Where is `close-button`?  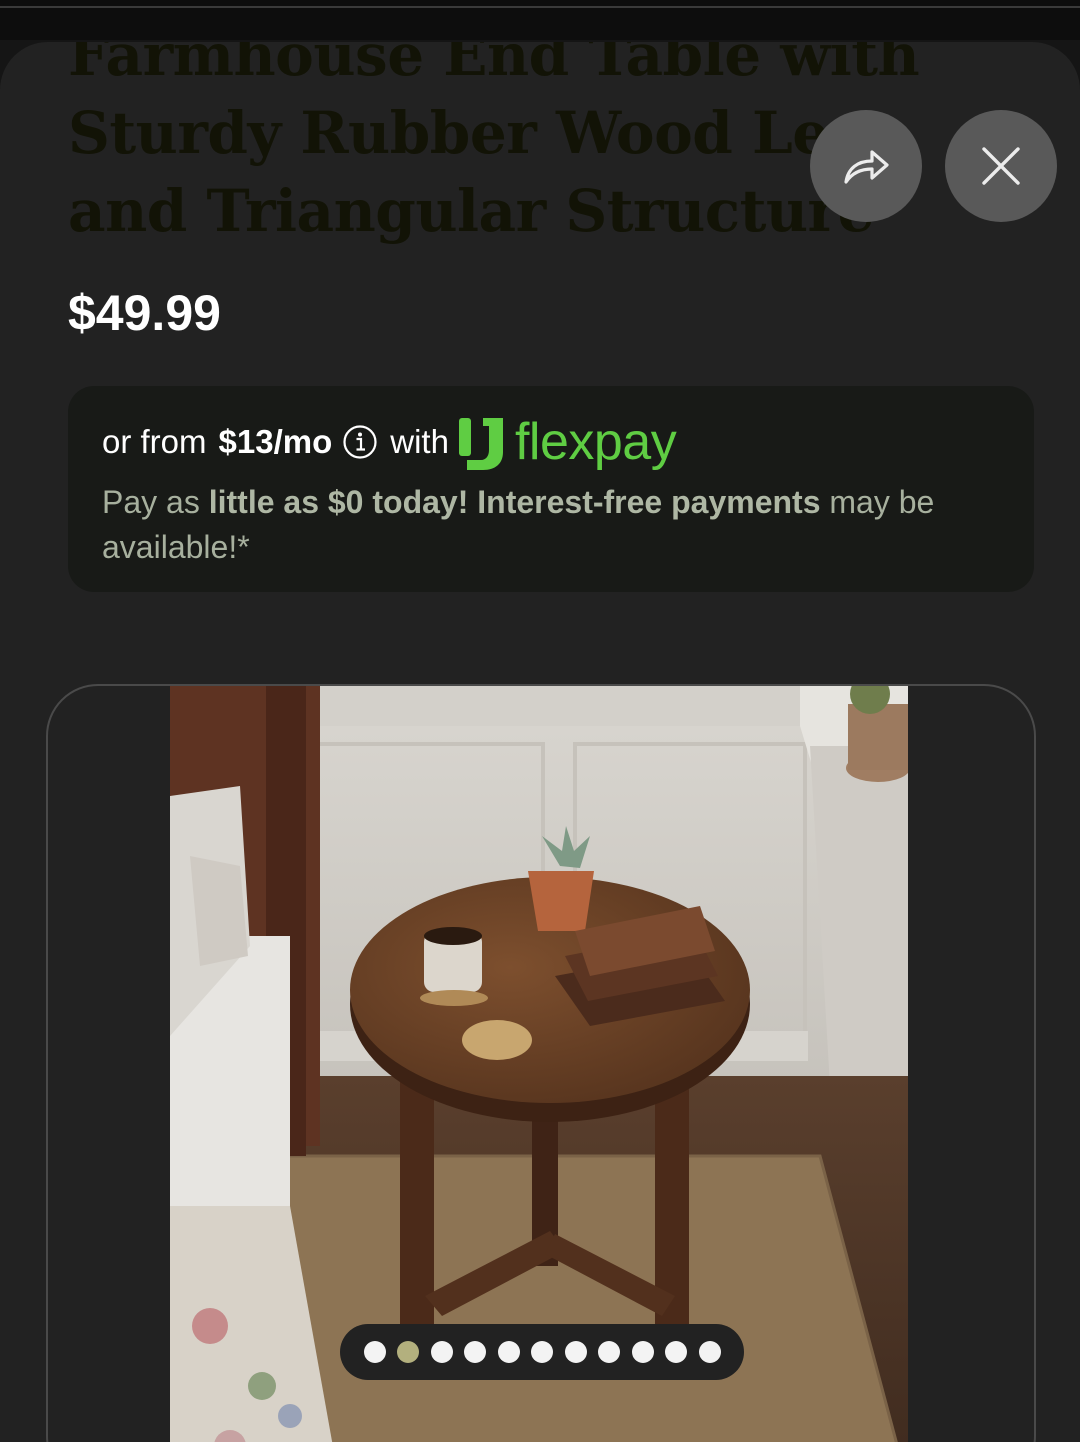
close-button is located at coordinates (1001, 166).